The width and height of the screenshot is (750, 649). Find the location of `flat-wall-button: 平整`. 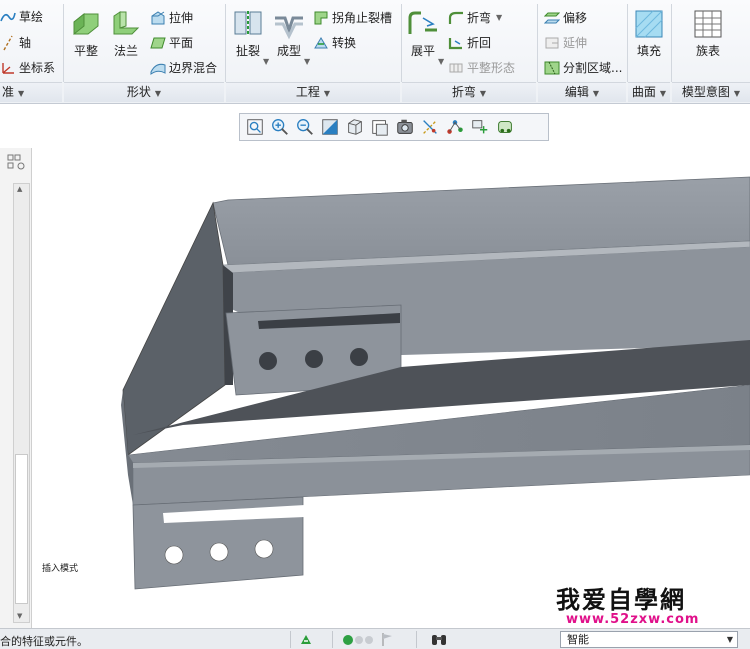

flat-wall-button: 平整 is located at coordinates (86, 33).